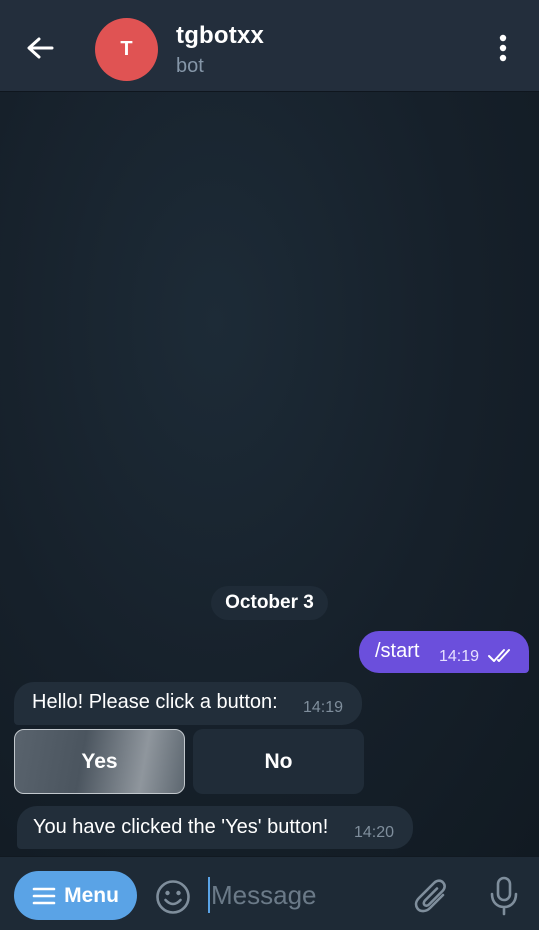  I want to click on back-button, so click(40, 48).